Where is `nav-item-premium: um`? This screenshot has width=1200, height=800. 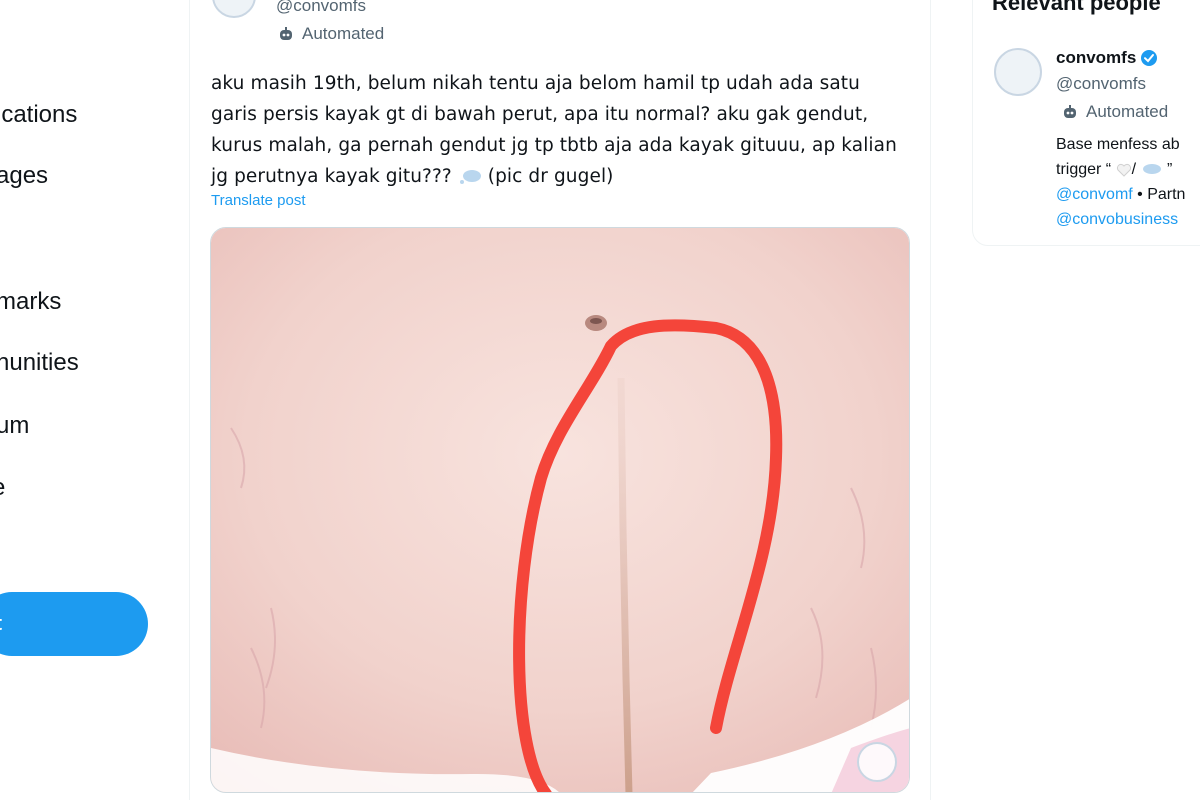
nav-item-premium: um is located at coordinates (14, 426).